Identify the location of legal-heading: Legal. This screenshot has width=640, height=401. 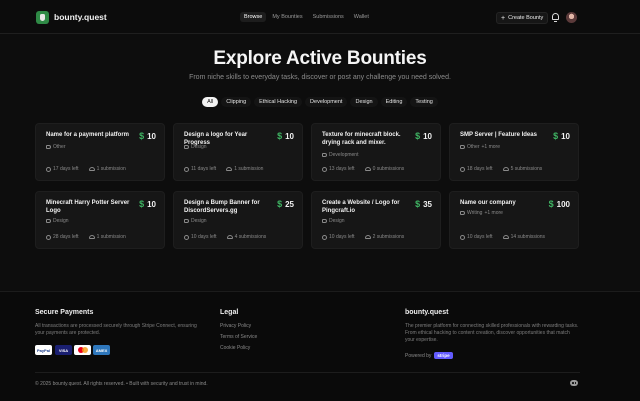
(229, 312).